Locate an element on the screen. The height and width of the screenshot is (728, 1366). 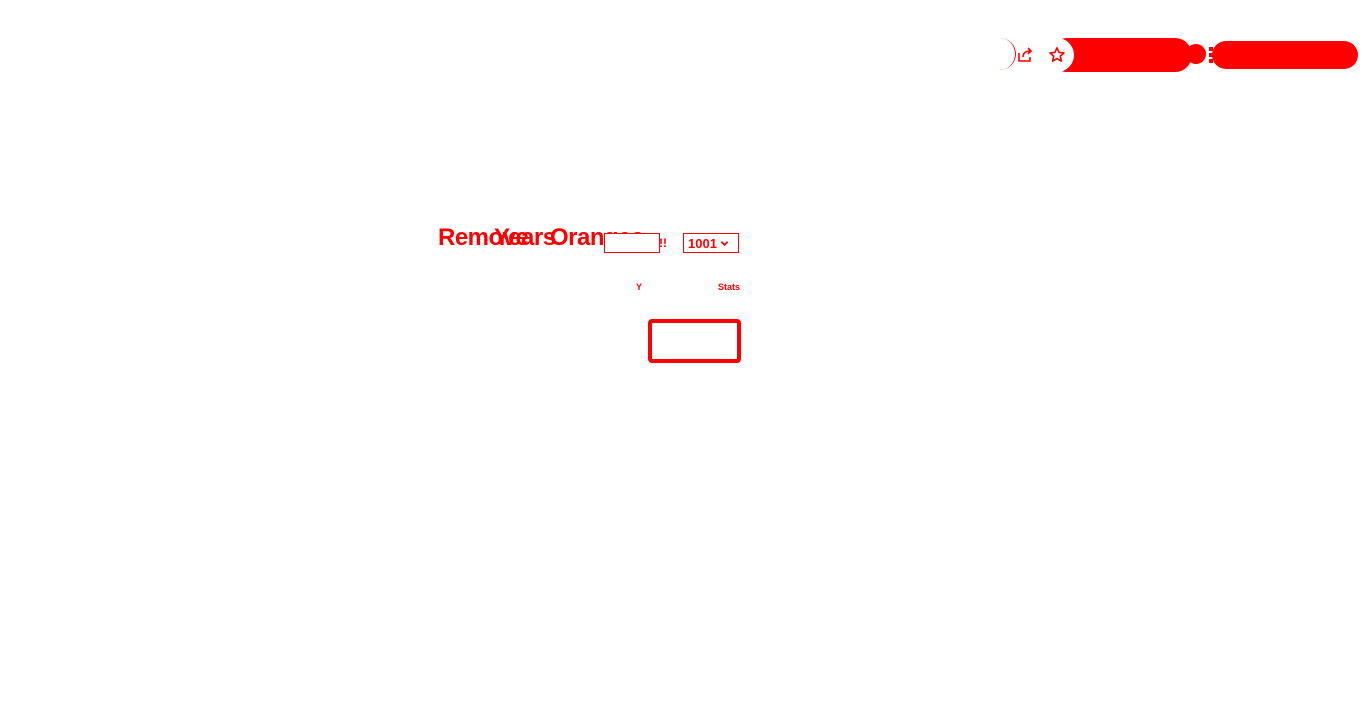
text-input is located at coordinates (632, 243).